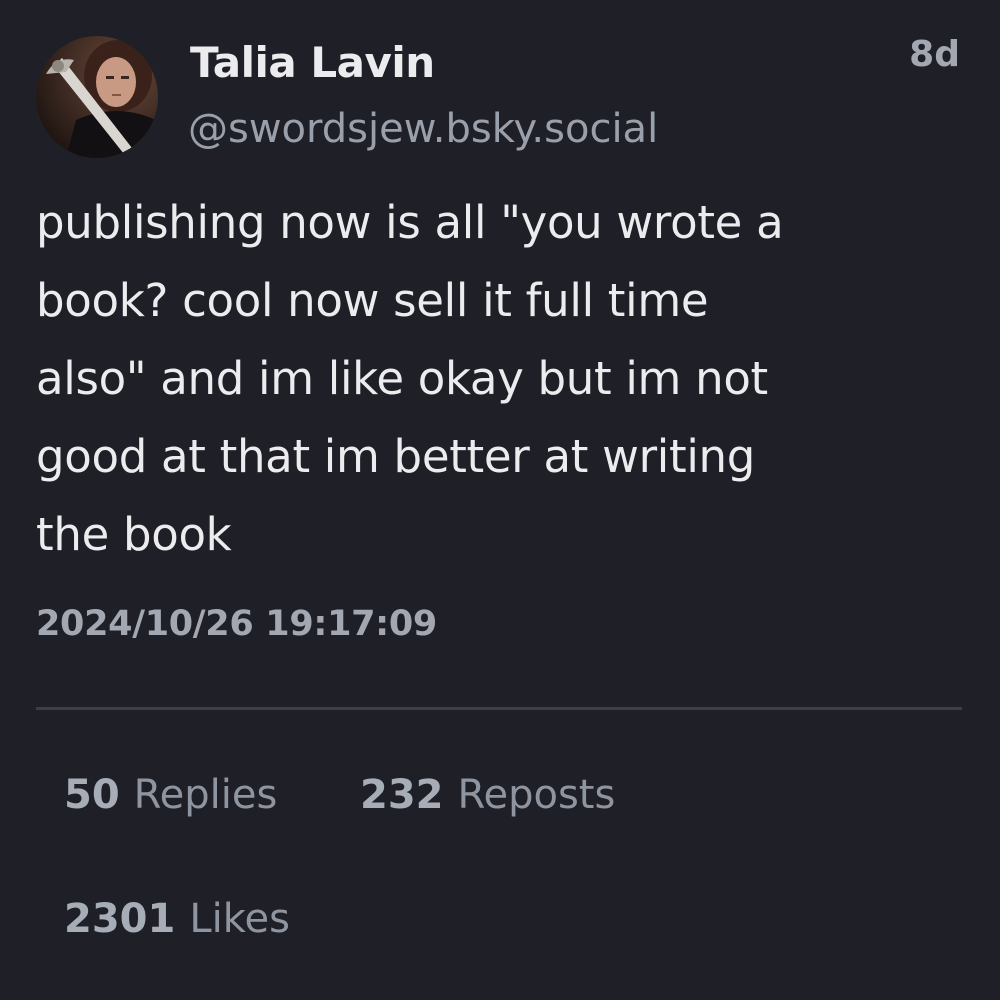 This screenshot has height=1000, width=1000. I want to click on replies-label: Replies, so click(205, 795).